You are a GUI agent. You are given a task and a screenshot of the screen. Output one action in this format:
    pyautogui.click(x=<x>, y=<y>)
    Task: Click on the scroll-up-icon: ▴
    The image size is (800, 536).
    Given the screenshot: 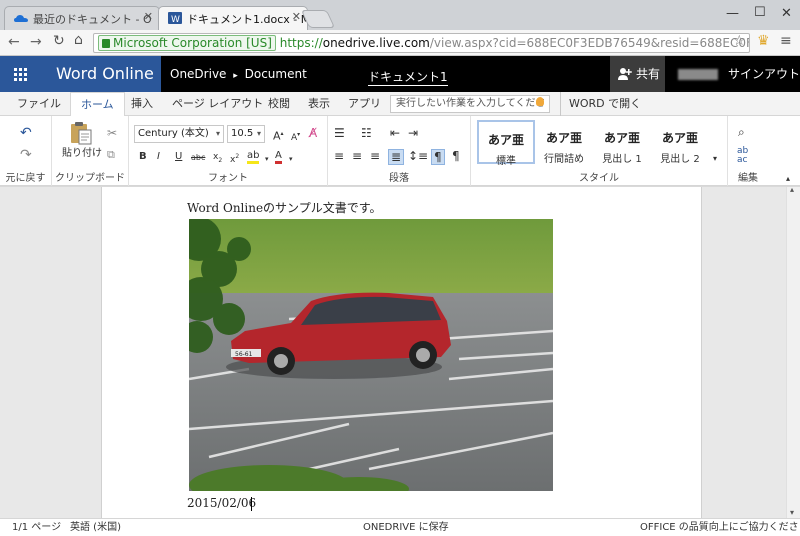 What is the action you would take?
    pyautogui.click(x=792, y=189)
    